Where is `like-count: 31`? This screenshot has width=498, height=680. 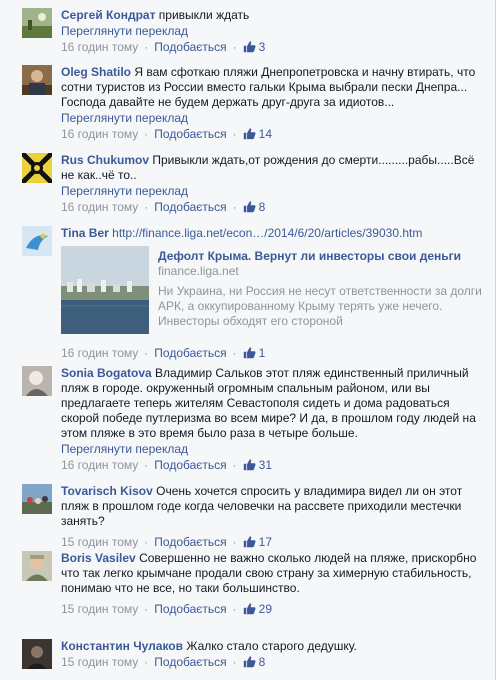 like-count: 31 is located at coordinates (257, 465).